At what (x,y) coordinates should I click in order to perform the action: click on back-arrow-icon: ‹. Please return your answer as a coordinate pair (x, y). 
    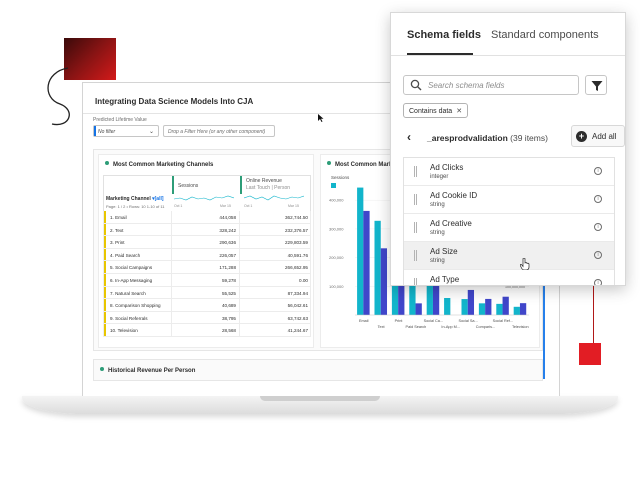
    Looking at the image, I should click on (409, 137).